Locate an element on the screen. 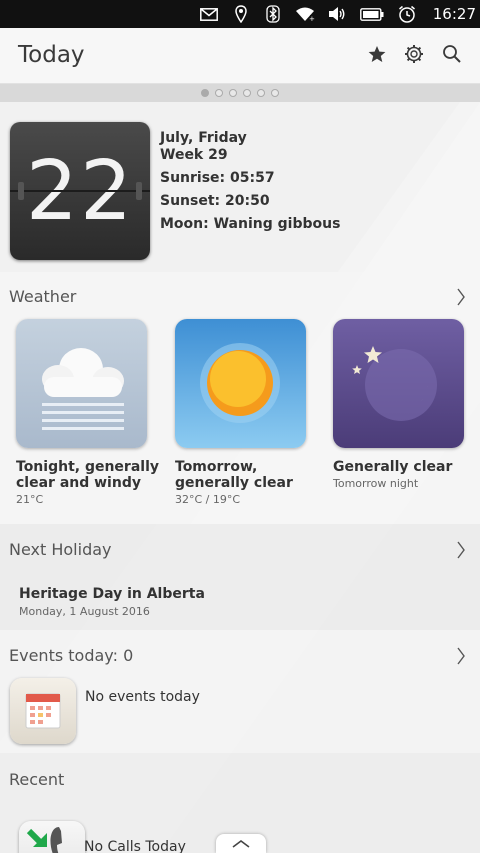 This screenshot has height=853, width=480. location-icon is located at coordinates (241, 14).